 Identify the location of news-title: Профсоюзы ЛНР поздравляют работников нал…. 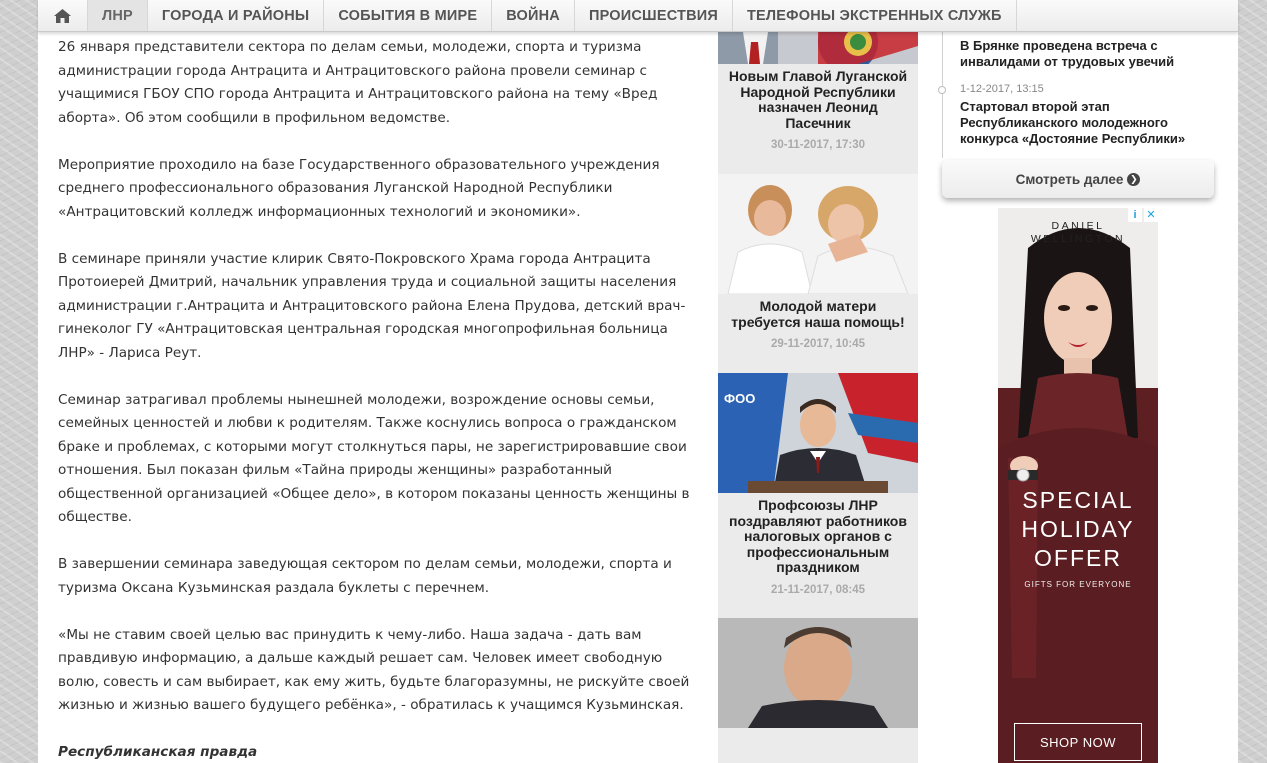
(818, 534).